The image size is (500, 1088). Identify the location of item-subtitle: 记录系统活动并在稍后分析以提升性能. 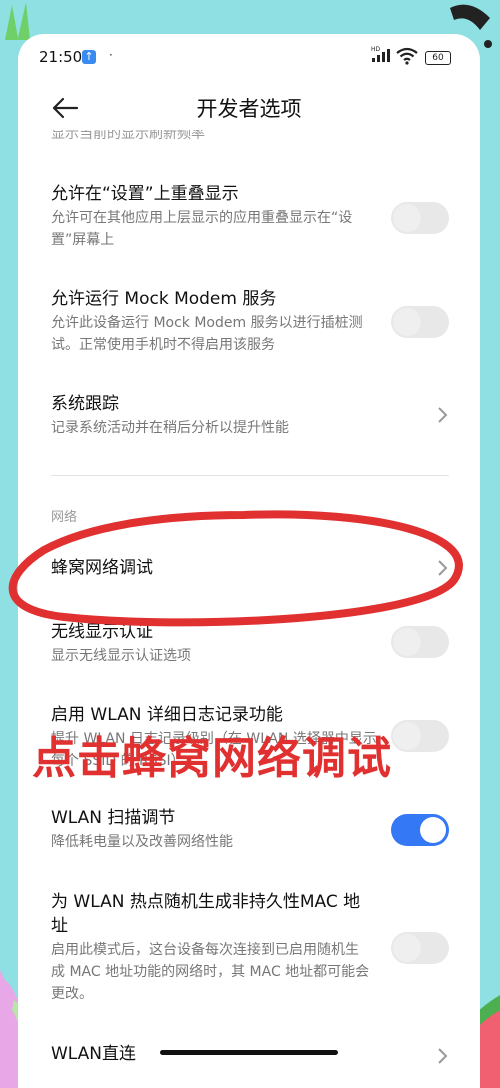
(170, 428).